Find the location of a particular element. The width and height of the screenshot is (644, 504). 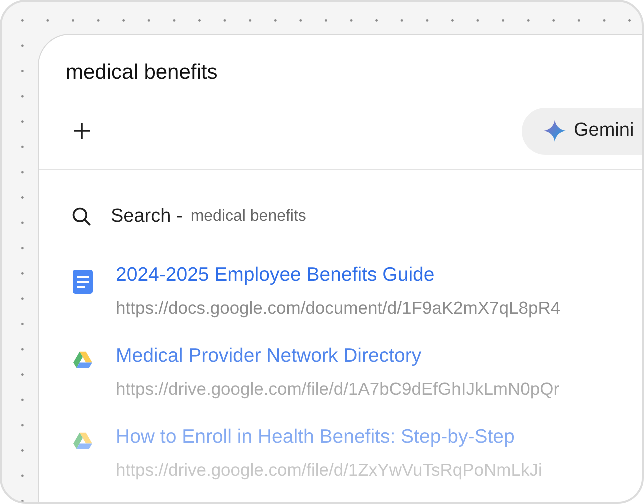

result-link: How to Enroll in Health Benefits: Step-by-Step is located at coordinates (315, 437).